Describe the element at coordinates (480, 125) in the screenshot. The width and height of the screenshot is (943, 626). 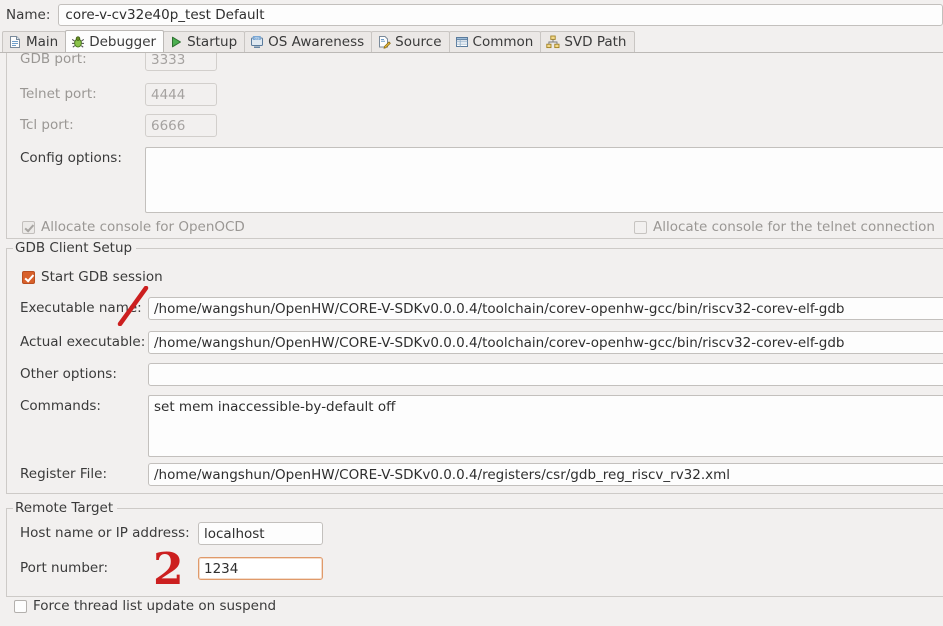
I see `tcl-port-row: Tcl port:` at that location.